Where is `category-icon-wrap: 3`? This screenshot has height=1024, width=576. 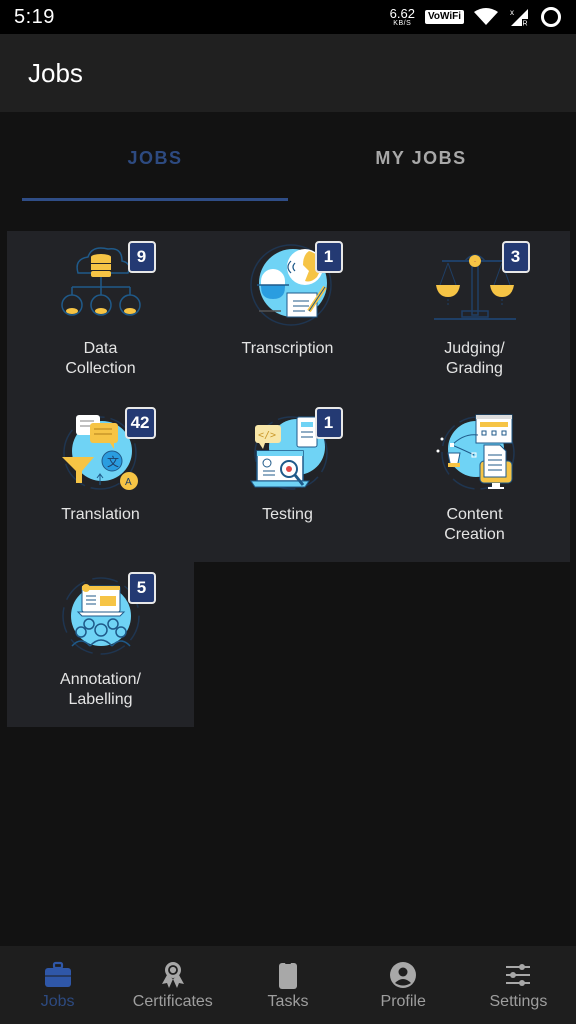 category-icon-wrap: 3 is located at coordinates (480, 284).